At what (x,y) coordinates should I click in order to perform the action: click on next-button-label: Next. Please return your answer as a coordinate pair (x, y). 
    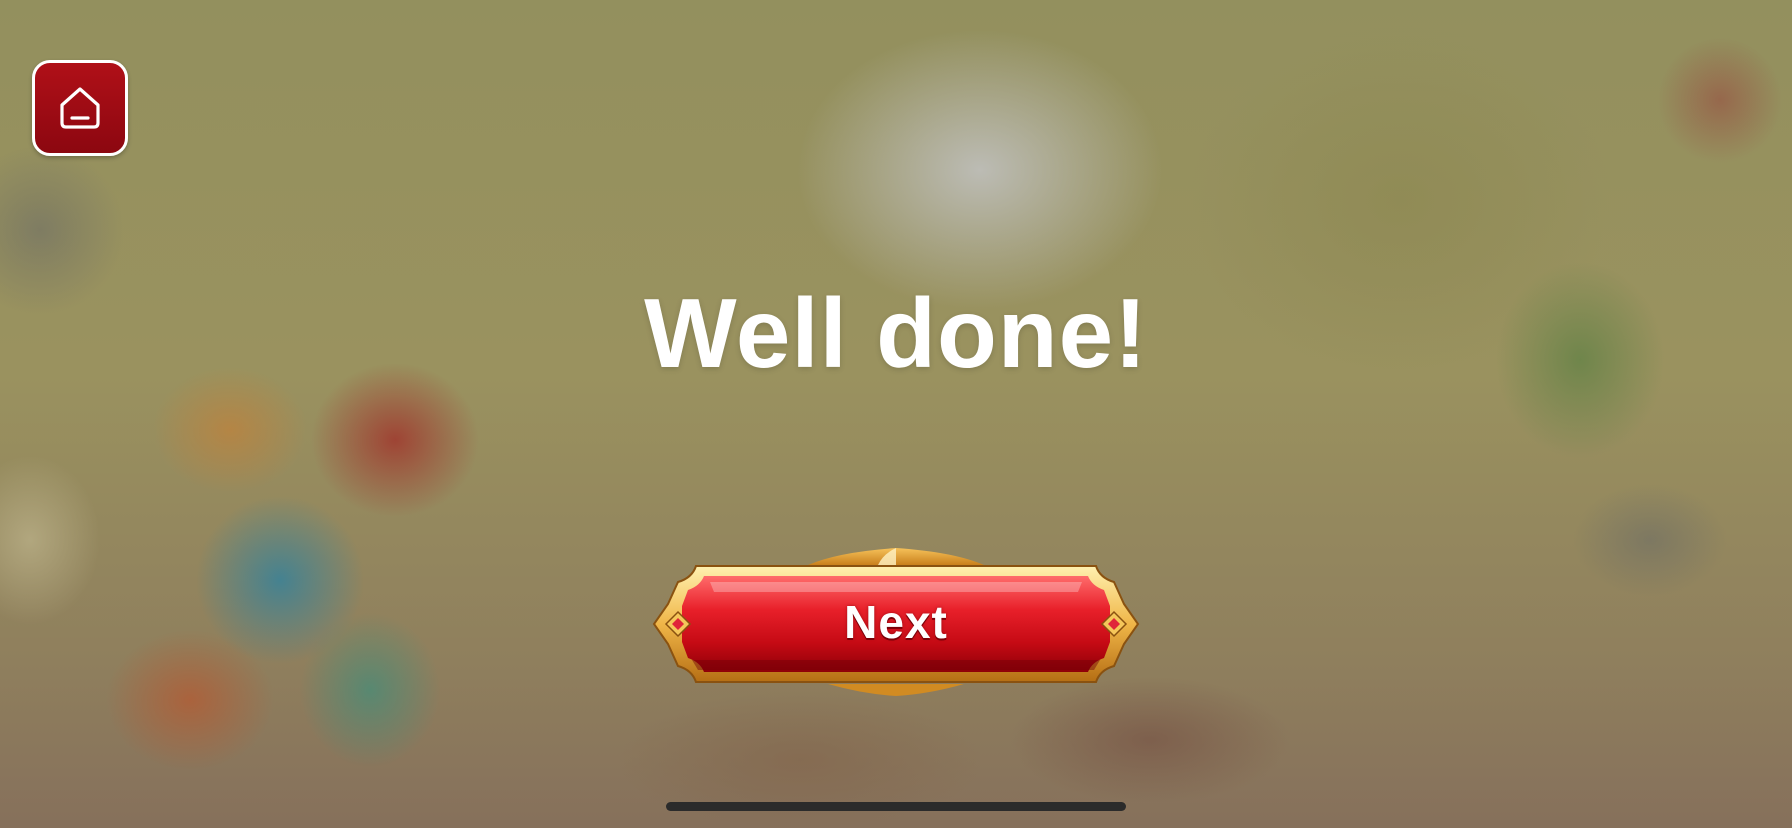
    Looking at the image, I should click on (896, 622).